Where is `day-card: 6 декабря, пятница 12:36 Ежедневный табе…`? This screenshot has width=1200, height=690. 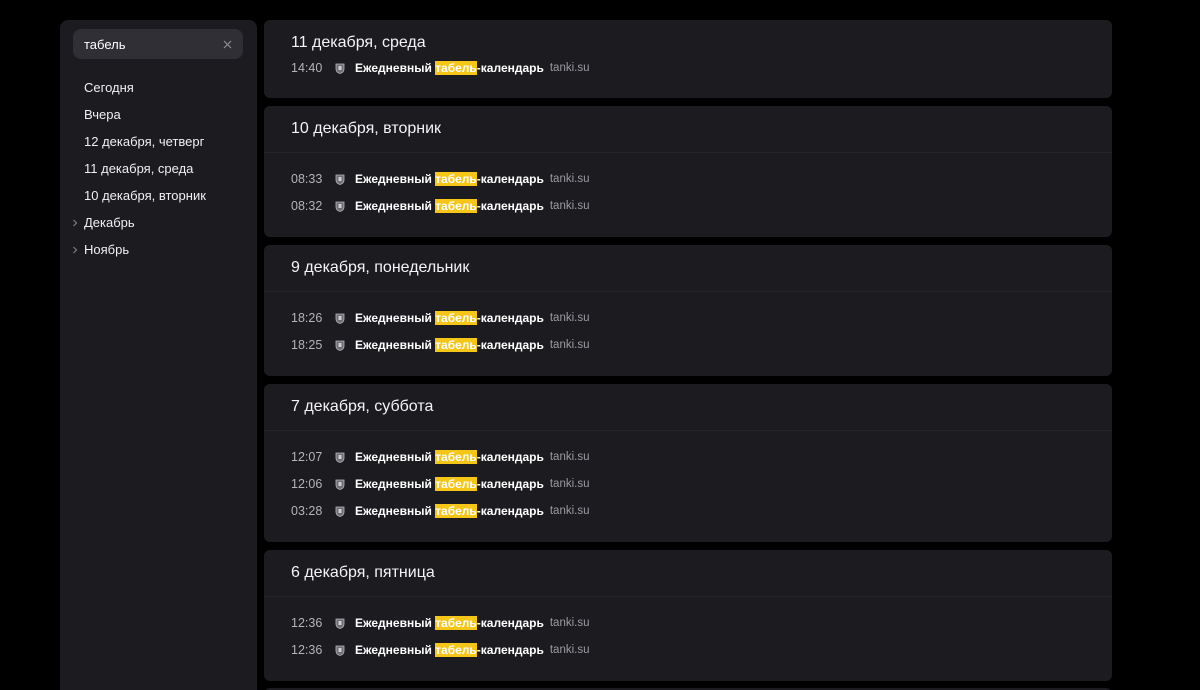 day-card: 6 декабря, пятница 12:36 Ежедневный табе… is located at coordinates (688, 615).